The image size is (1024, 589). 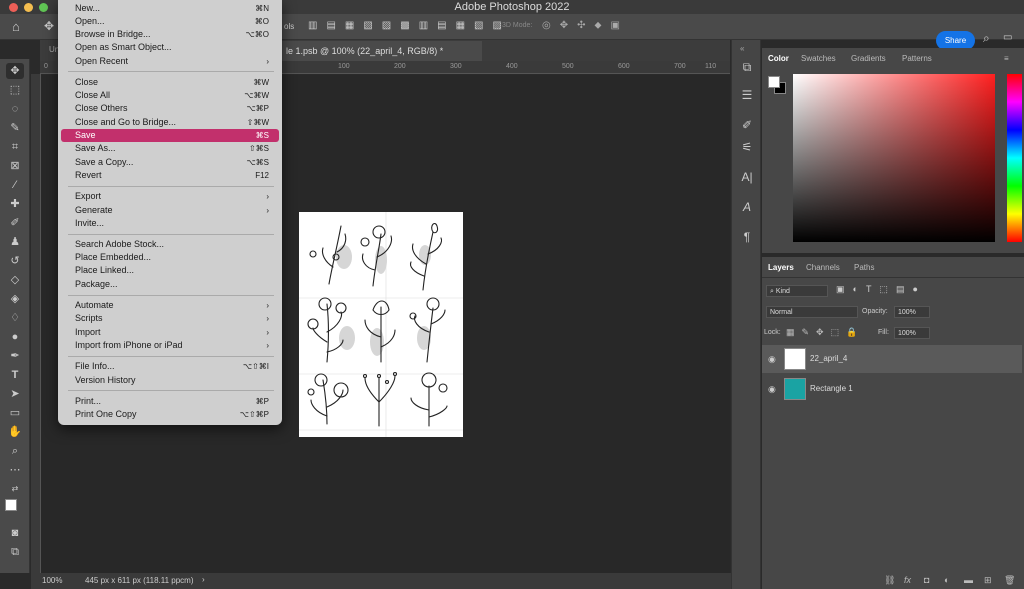 I want to click on menu-item-browse-in-bridge: Browse in Bridge... ⌥⌘O, so click(x=170, y=34).